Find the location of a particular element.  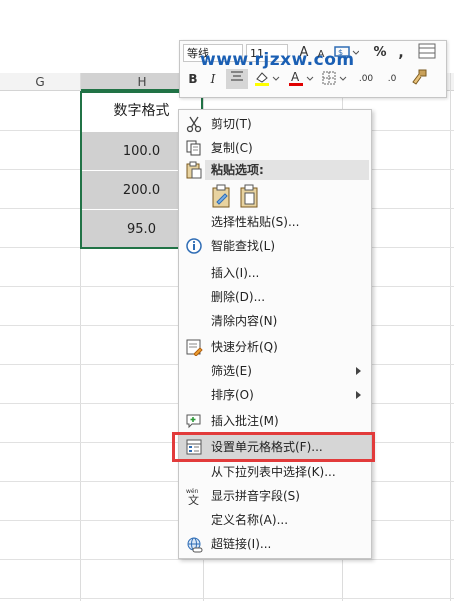

menu-item-cut: 剪切(T) is located at coordinates (275, 124).